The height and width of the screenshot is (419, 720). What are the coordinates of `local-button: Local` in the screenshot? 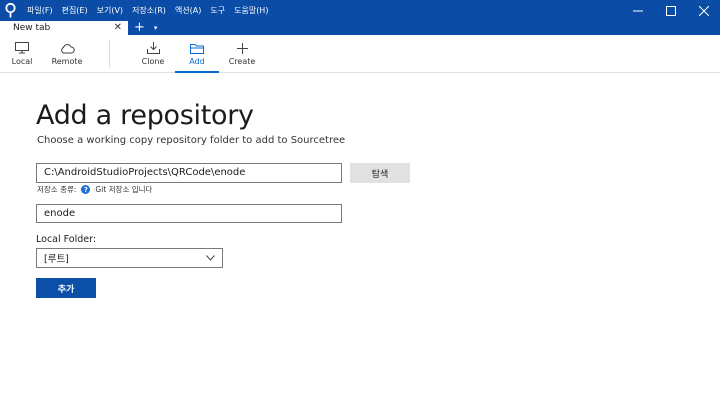 It's located at (22, 54).